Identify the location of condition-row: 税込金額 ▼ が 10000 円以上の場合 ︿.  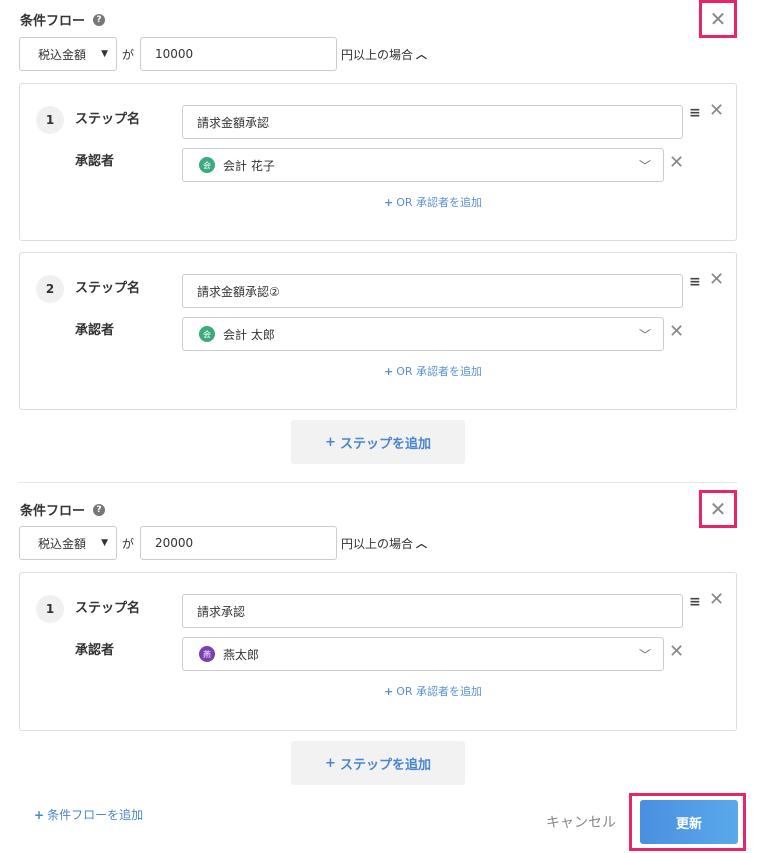
(223, 54).